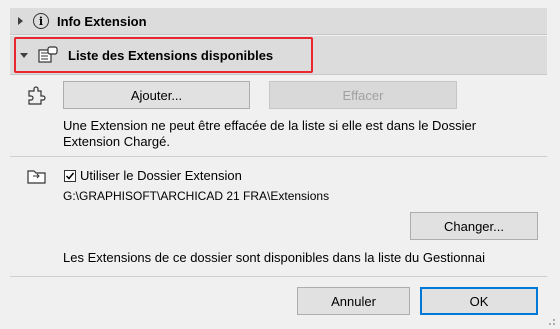 The height and width of the screenshot is (329, 560). Describe the element at coordinates (102, 21) in the screenshot. I see `section-info-title: Info Extension` at that location.